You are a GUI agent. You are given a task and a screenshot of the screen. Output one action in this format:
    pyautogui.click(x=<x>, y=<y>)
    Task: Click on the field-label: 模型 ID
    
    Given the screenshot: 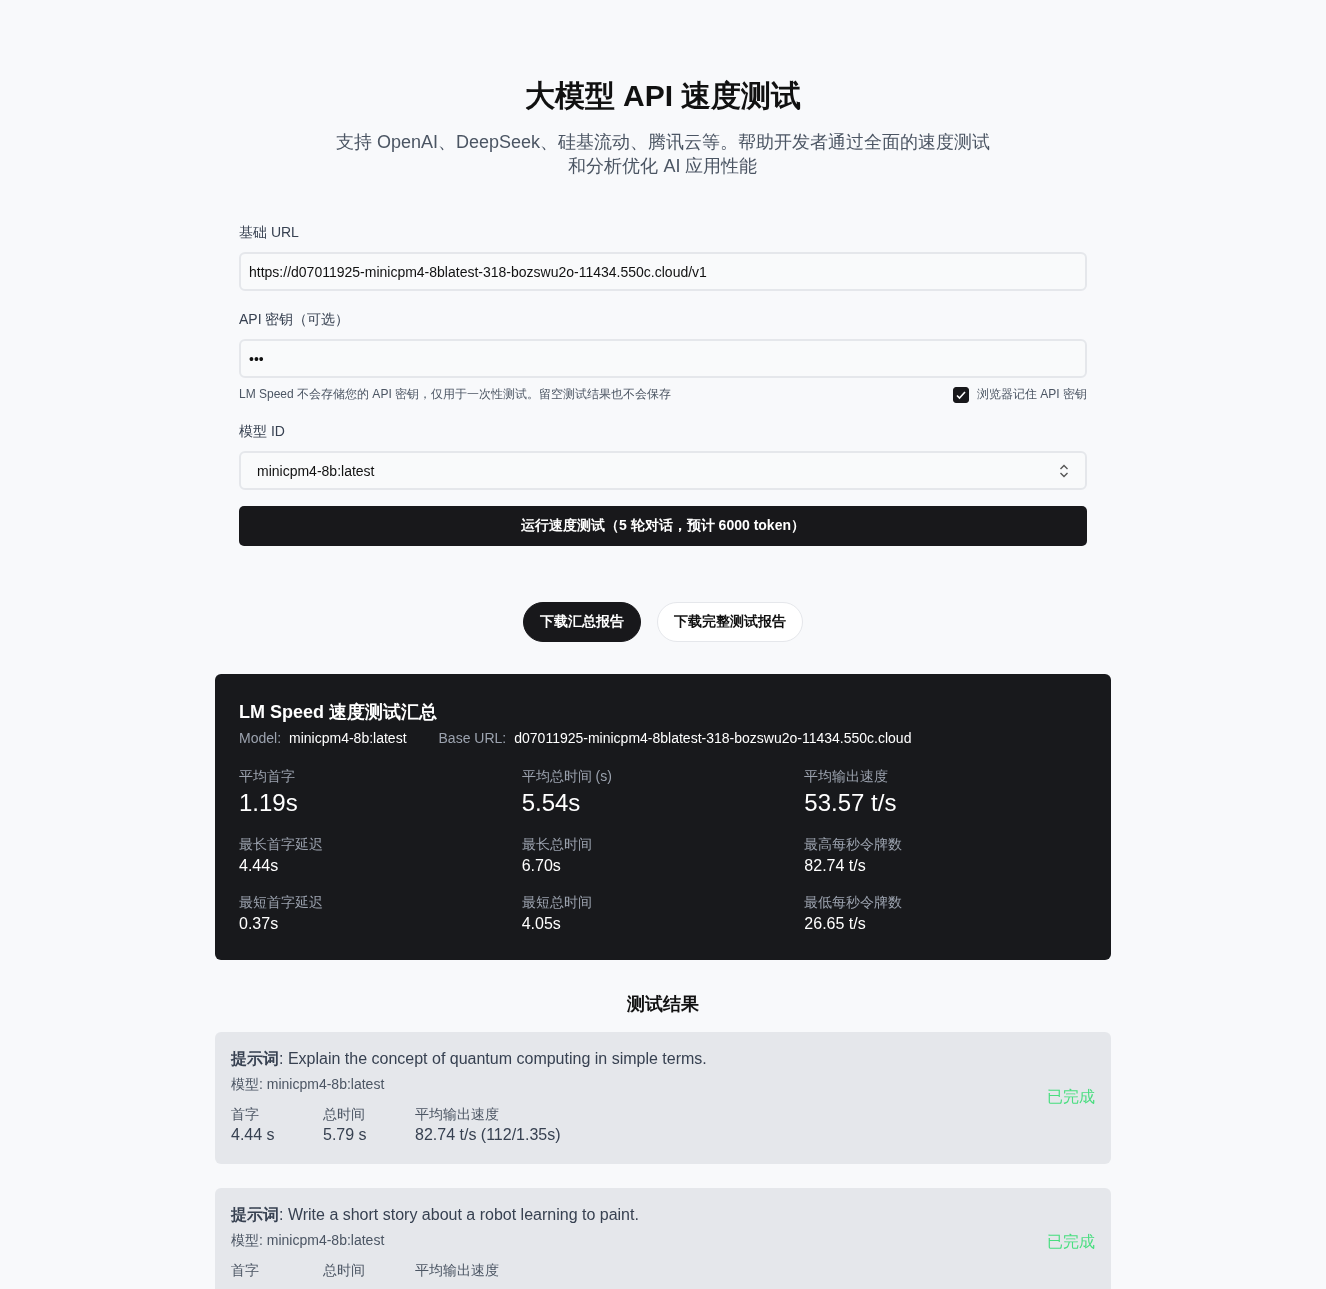 What is the action you would take?
    pyautogui.click(x=262, y=431)
    